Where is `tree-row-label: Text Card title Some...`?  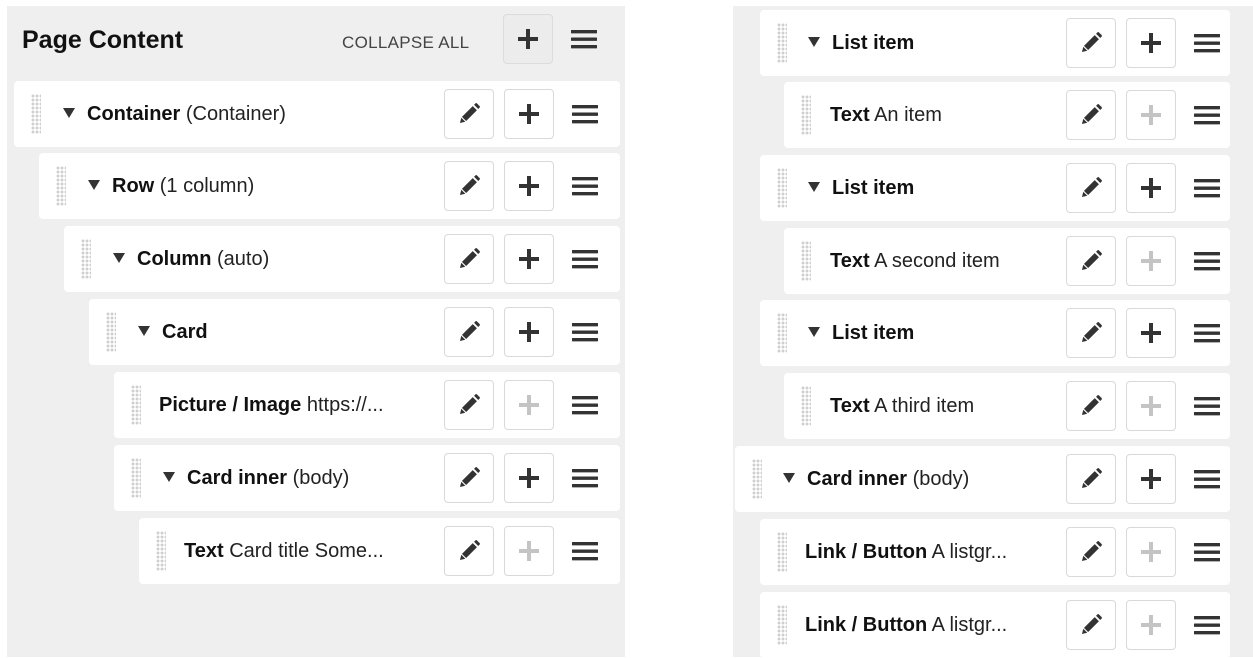
tree-row-label: Text Card title Some... is located at coordinates (284, 551).